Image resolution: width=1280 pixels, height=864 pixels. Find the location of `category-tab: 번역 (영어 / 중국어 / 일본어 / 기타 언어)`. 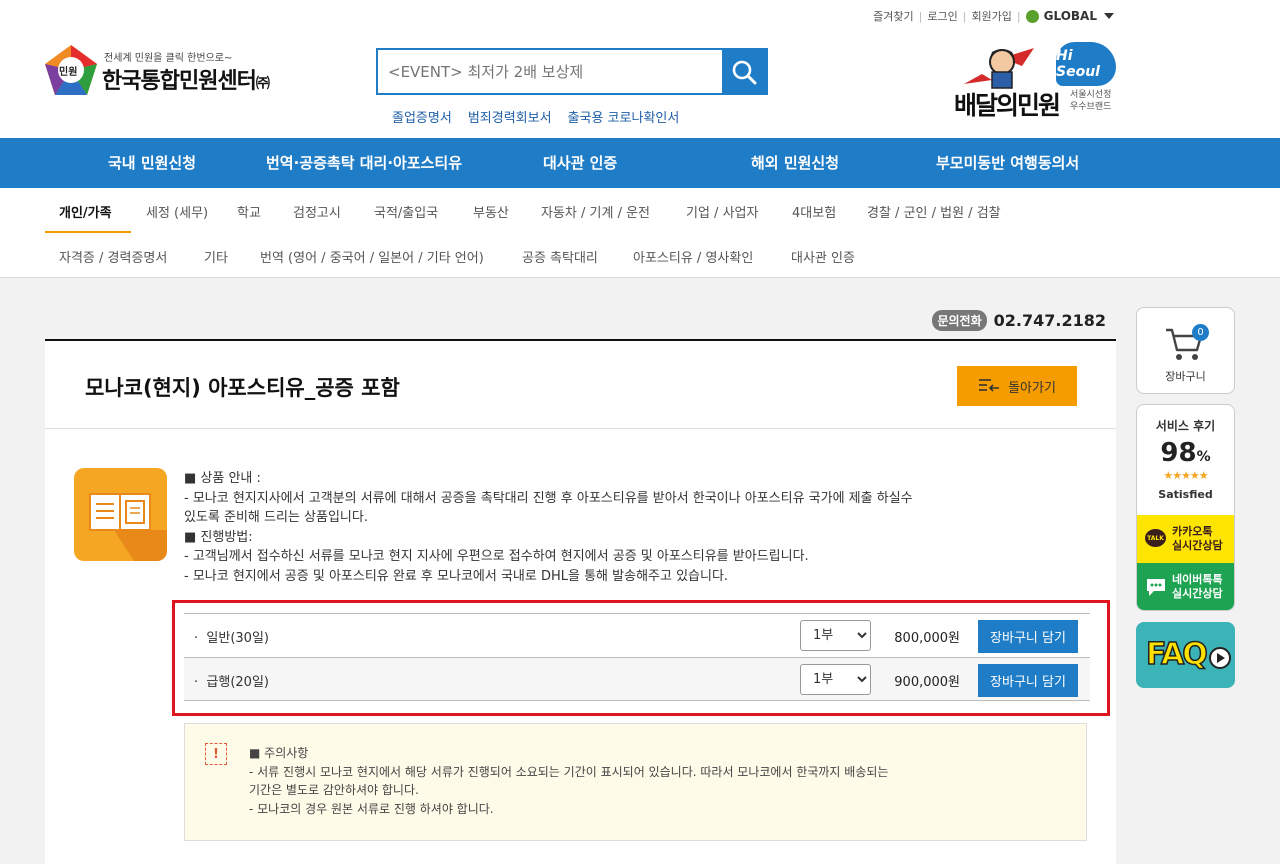

category-tab: 번역 (영어 / 중국어 / 일본어 / 기타 언어) is located at coordinates (372, 256).